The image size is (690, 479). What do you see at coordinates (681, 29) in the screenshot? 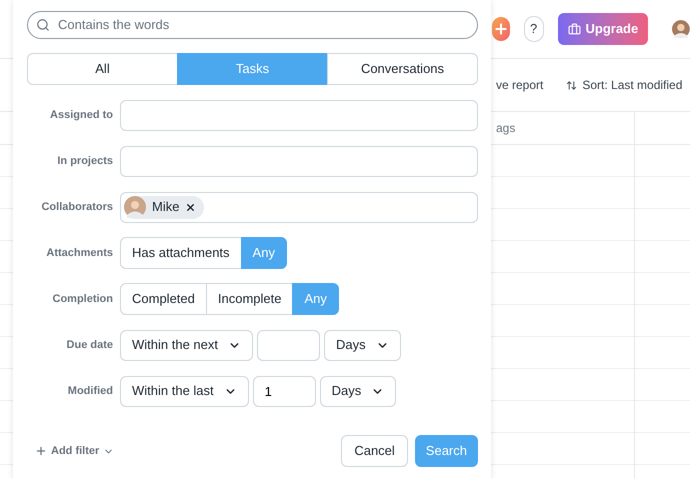
I see `user-avatar` at bounding box center [681, 29].